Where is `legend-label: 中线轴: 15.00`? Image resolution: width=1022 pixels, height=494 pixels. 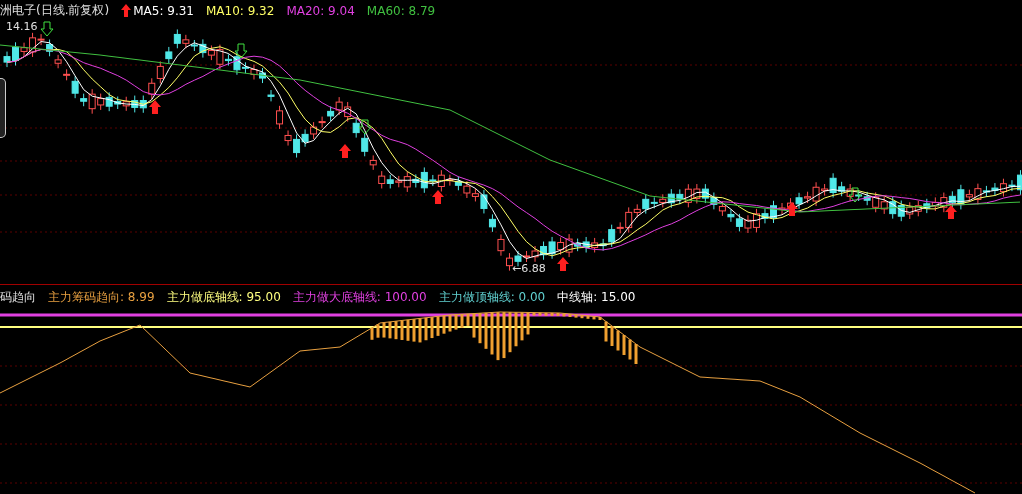
legend-label: 中线轴: 15.00 is located at coordinates (596, 297).